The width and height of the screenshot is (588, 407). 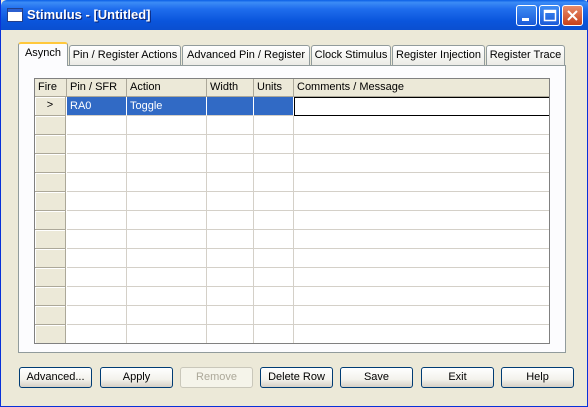 I want to click on column-header-units: Units, so click(x=274, y=88).